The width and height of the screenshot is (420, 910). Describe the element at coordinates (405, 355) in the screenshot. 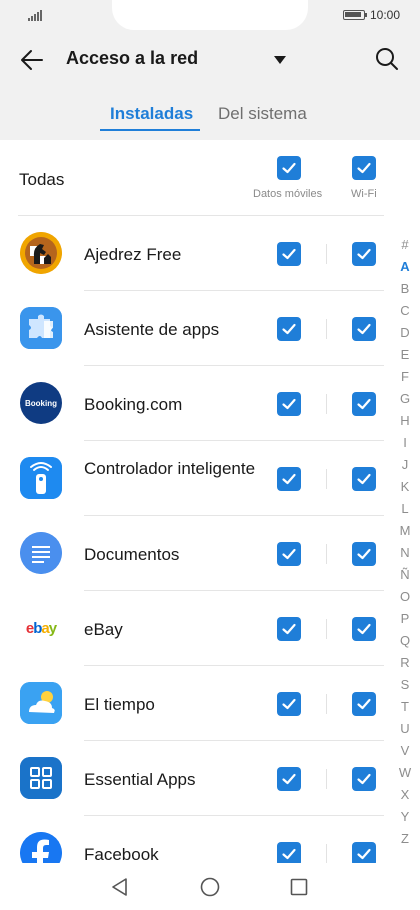

I see `alphabet-letter: E` at that location.